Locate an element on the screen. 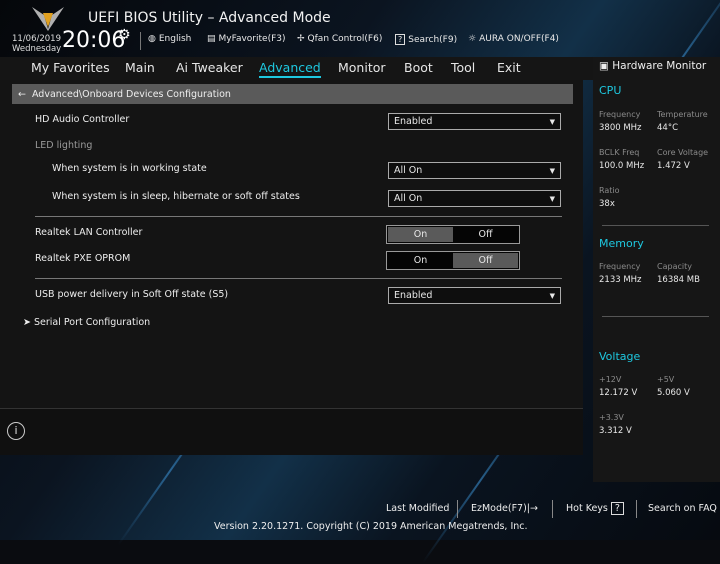 This screenshot has height=564, width=720. mem-capacity-label: Capacity is located at coordinates (674, 266).